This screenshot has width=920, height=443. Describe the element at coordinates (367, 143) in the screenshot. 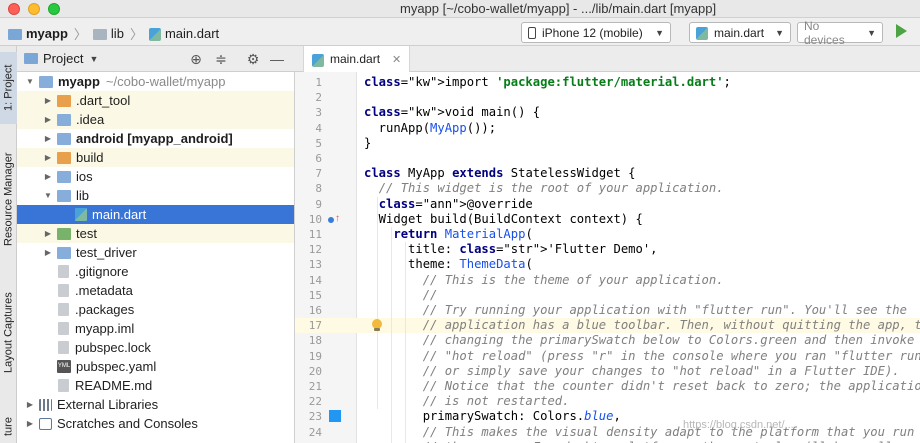

I see `code-line: }` at that location.